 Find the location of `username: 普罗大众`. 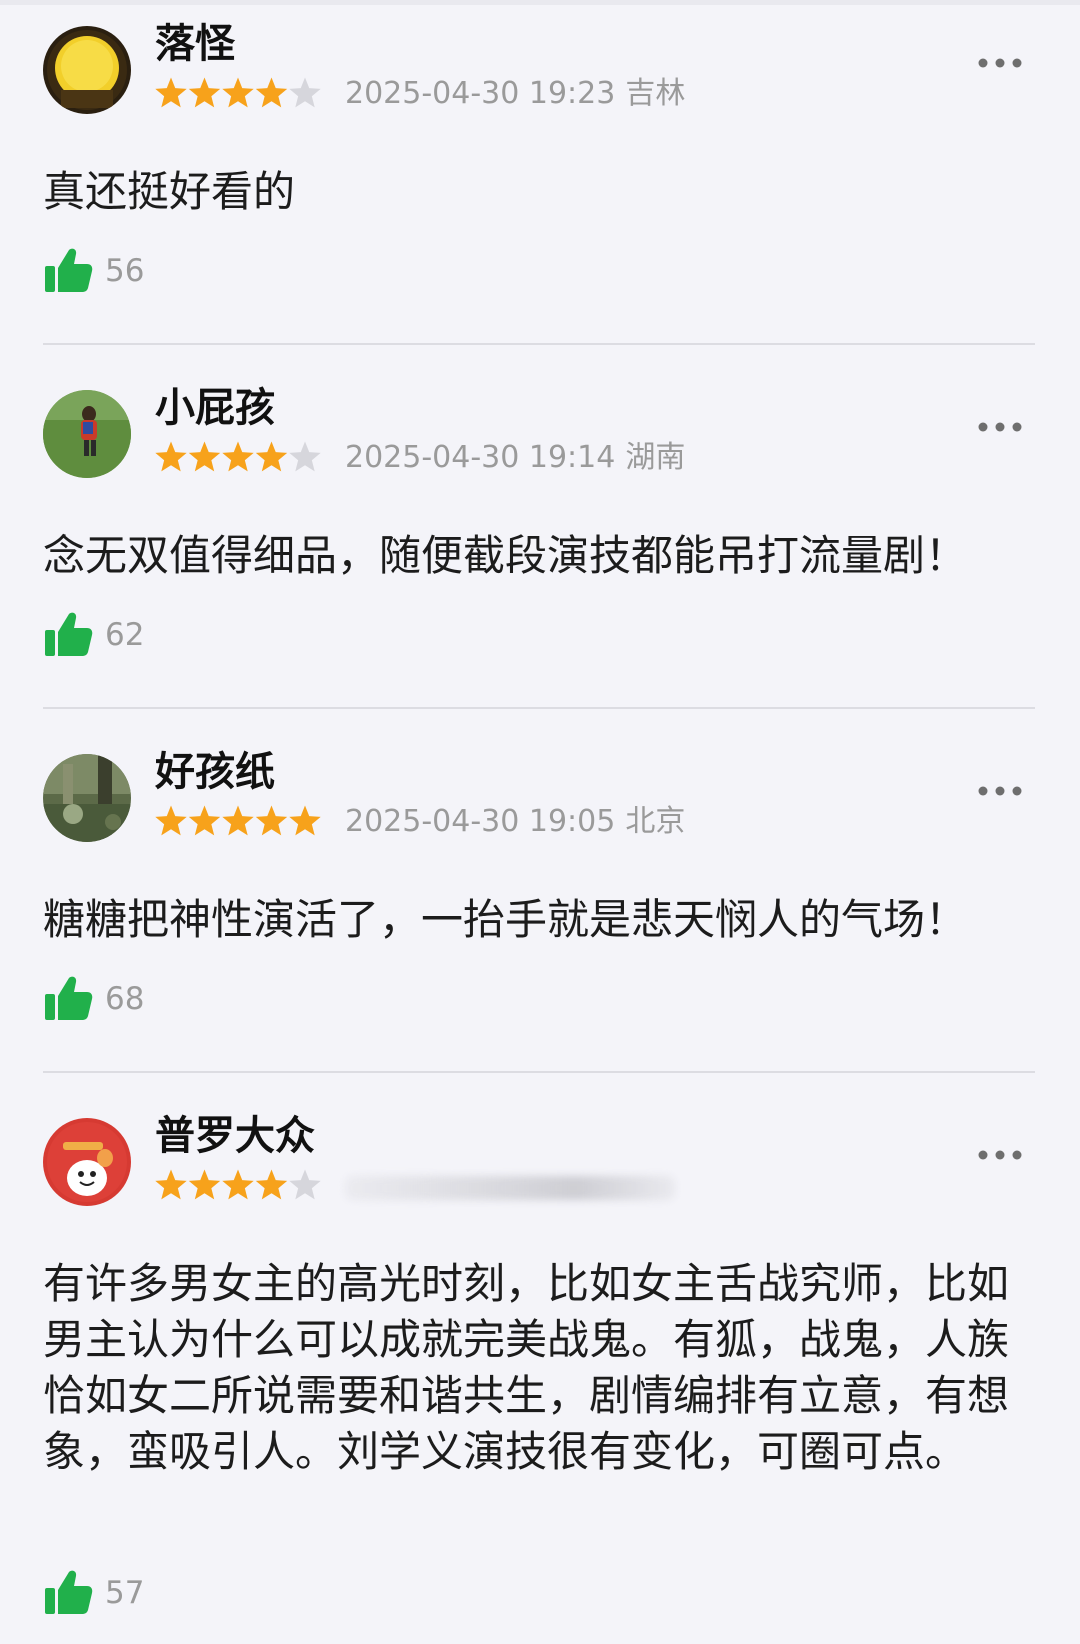

username: 普罗大众 is located at coordinates (235, 1136).